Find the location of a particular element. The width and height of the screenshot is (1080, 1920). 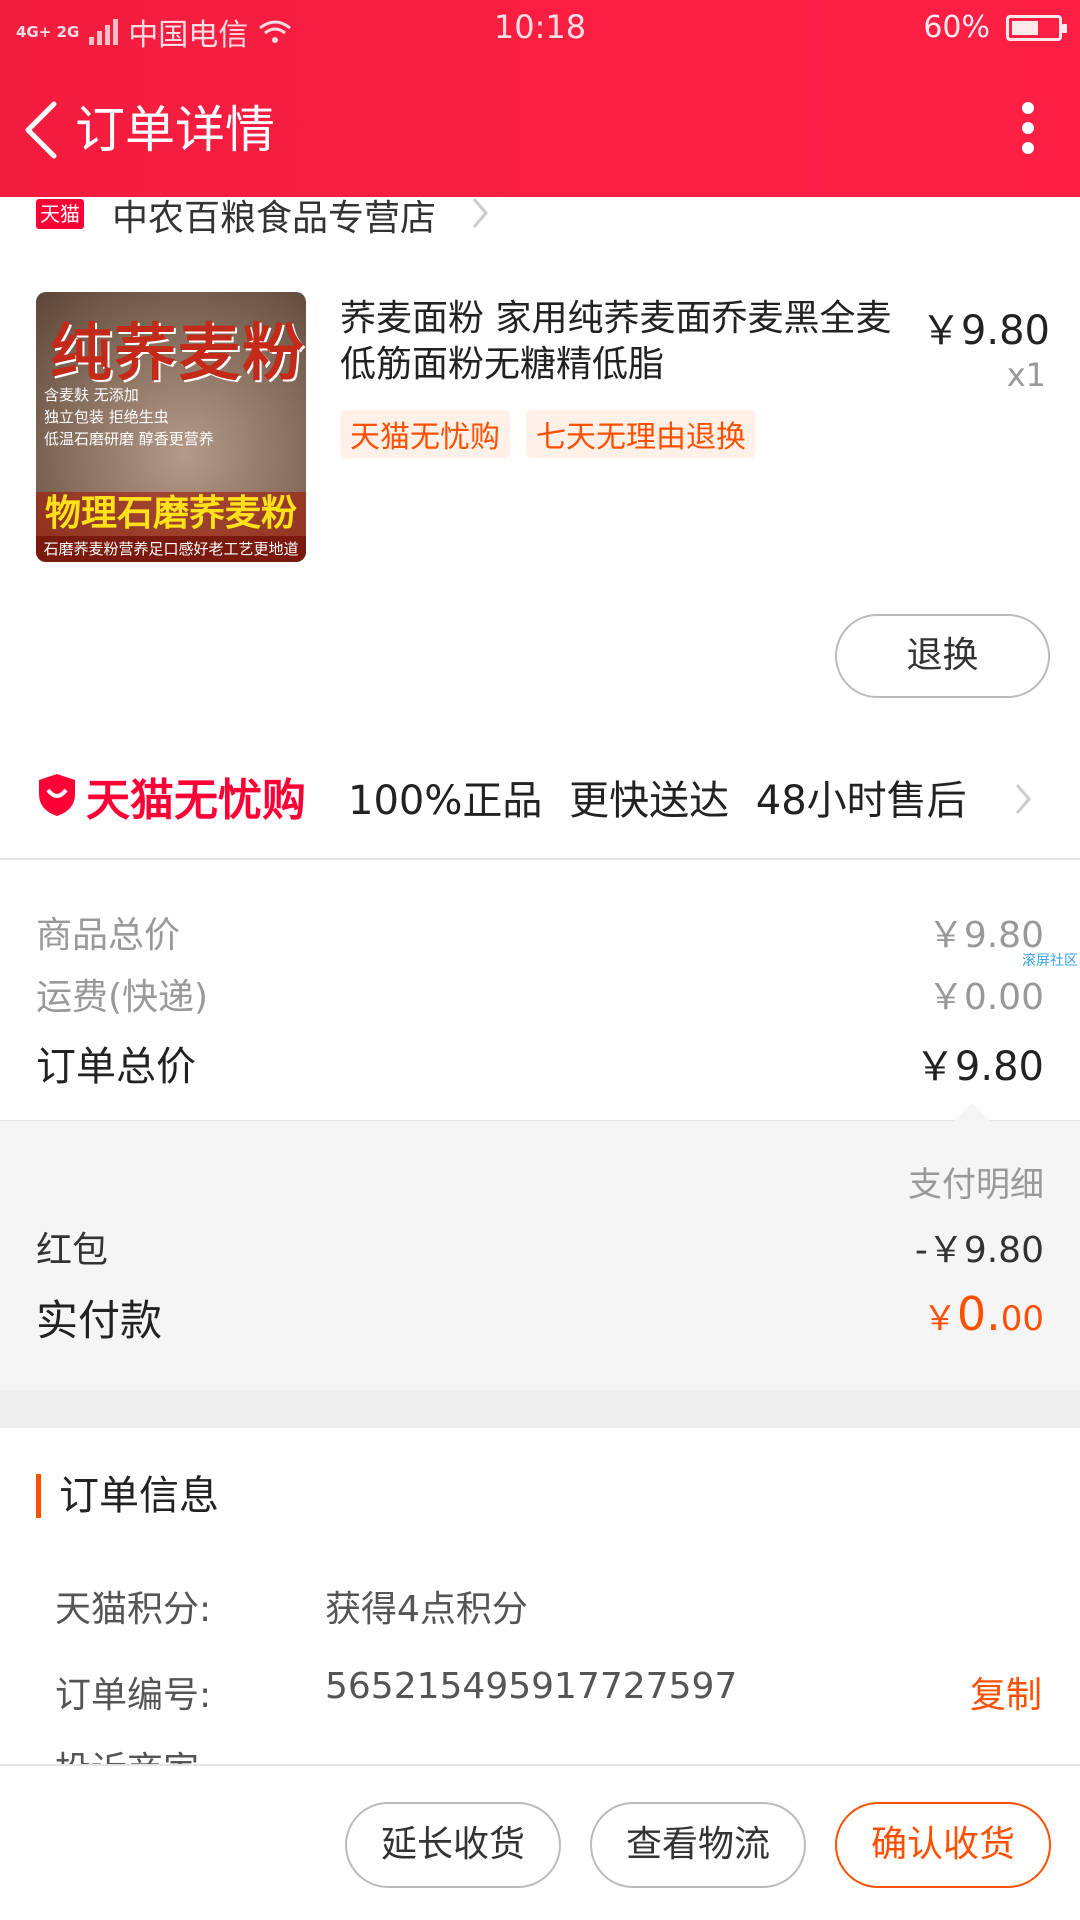

view-logistics-button: 查看物流 is located at coordinates (698, 1845).